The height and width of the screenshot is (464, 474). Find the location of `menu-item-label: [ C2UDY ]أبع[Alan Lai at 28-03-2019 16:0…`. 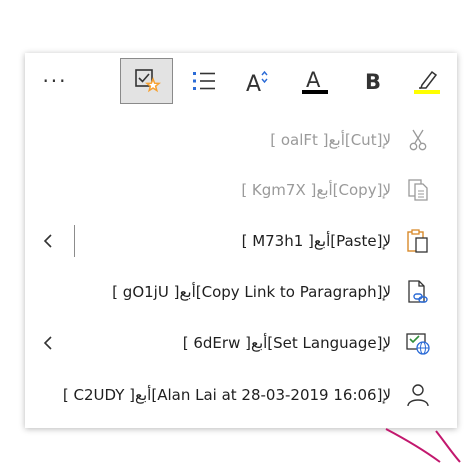

menu-item-label: [ C2UDY ]أبع[Alan Lai at 28-03-2019 16:0… is located at coordinates (226, 395).